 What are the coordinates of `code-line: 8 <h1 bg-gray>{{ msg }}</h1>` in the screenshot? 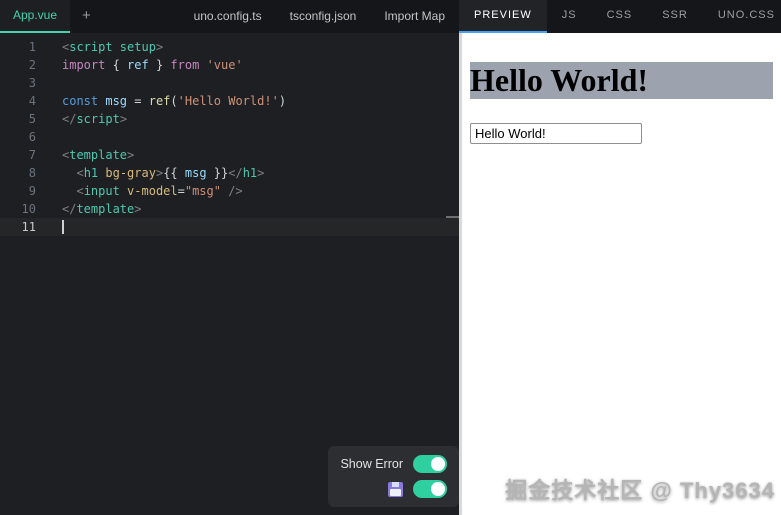 It's located at (229, 173).